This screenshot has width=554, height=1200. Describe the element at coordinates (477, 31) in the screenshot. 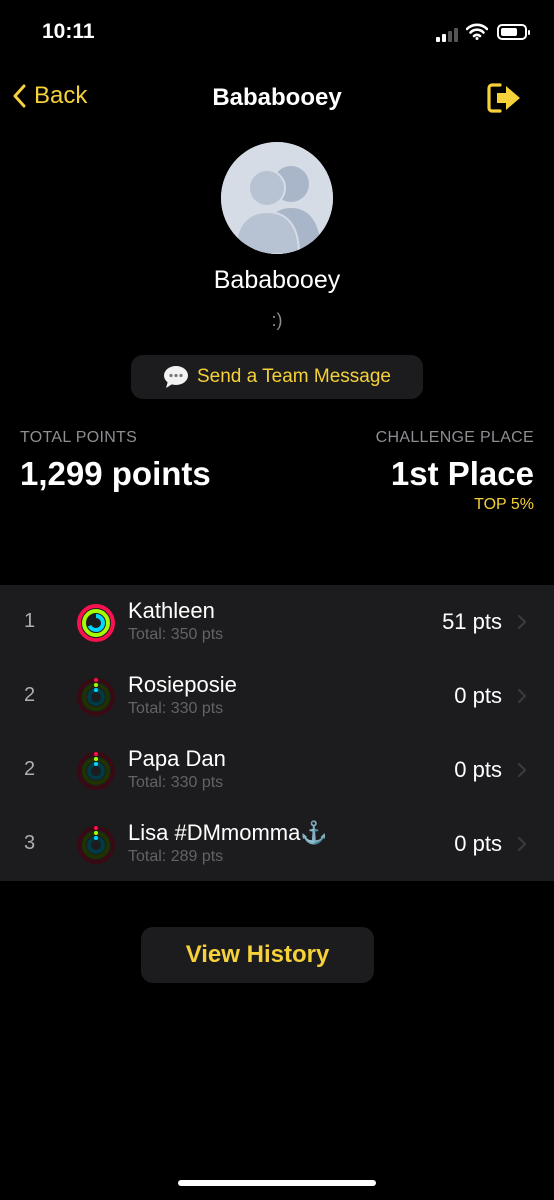

I see `wifi-icon` at that location.